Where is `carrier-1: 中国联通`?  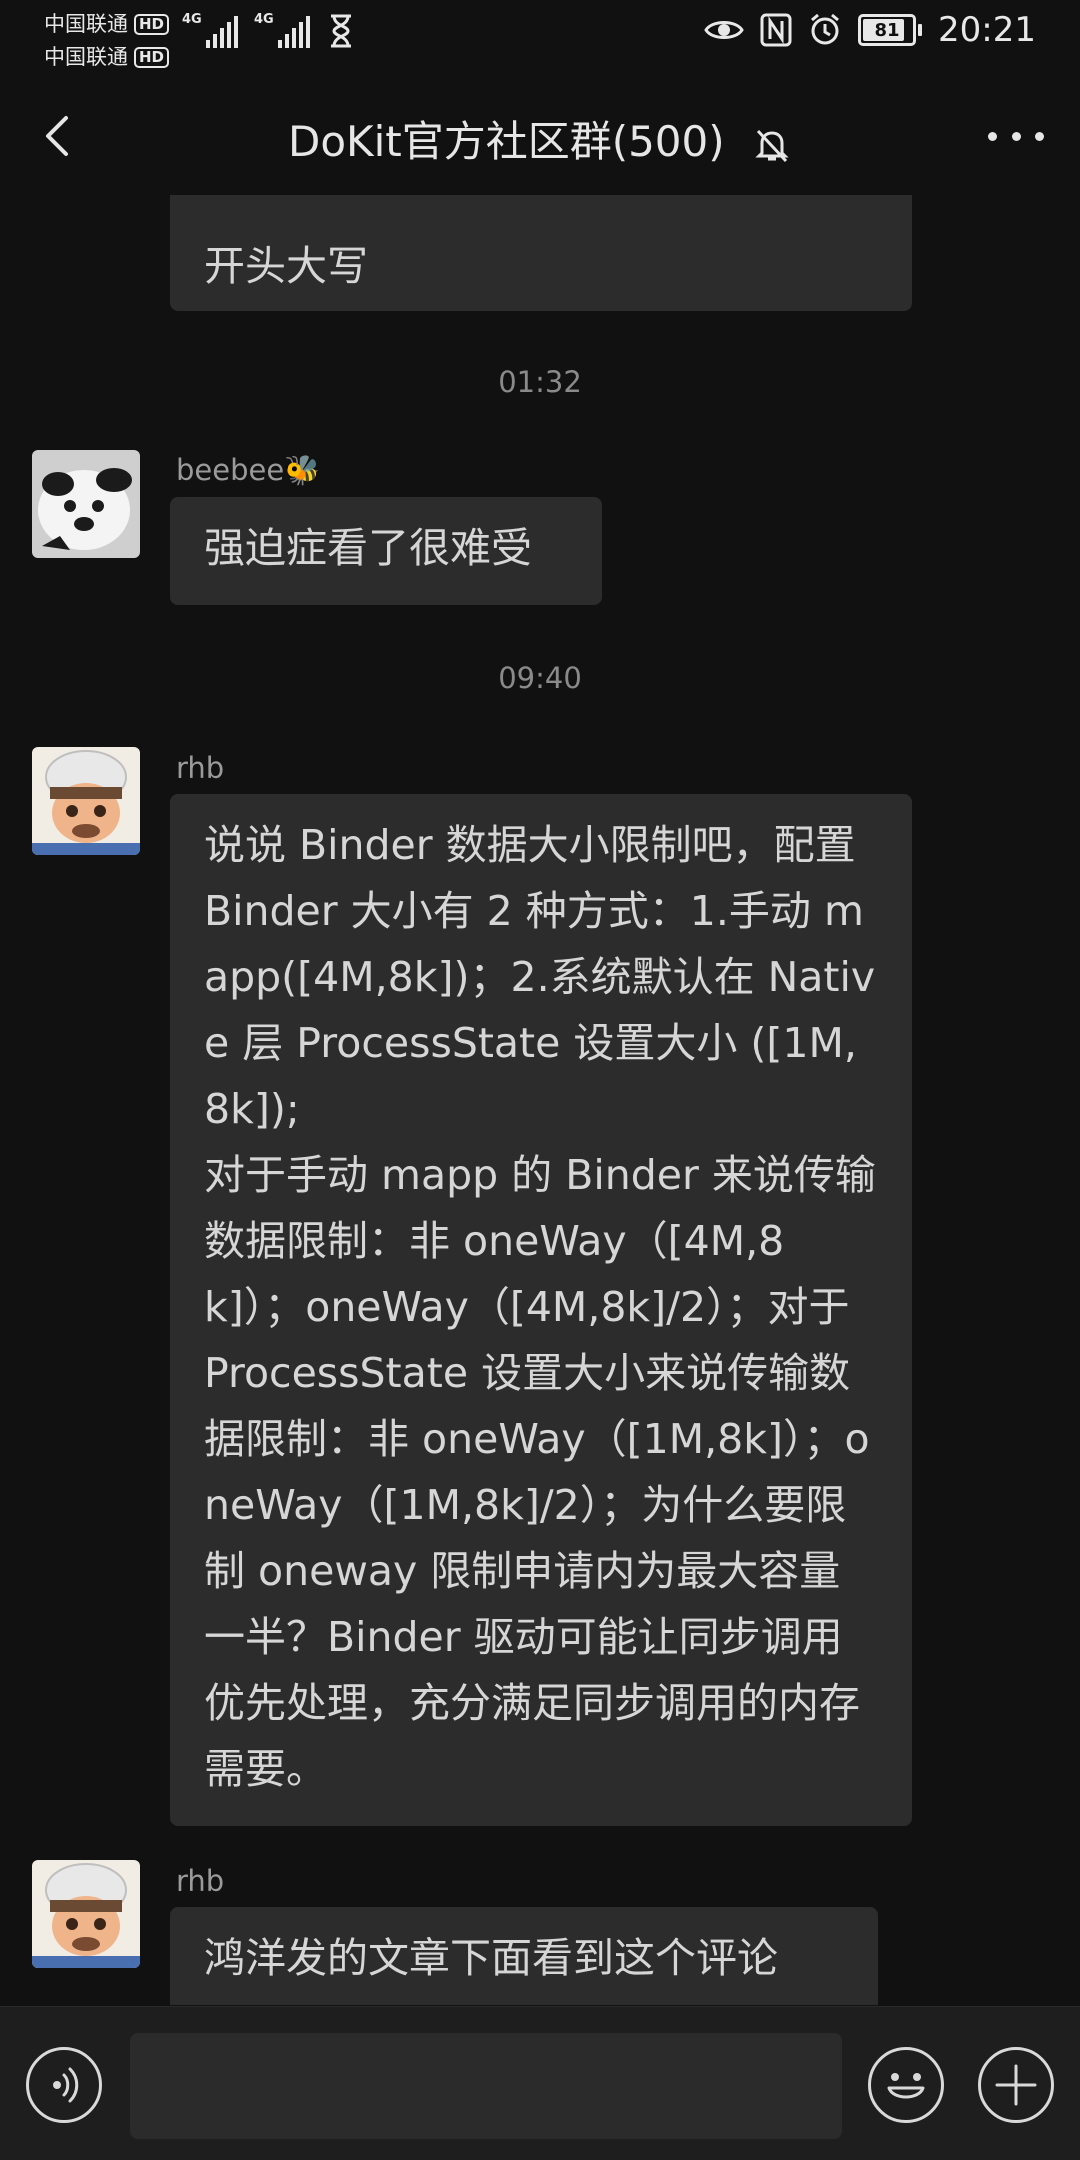
carrier-1: 中国联通 is located at coordinates (86, 24).